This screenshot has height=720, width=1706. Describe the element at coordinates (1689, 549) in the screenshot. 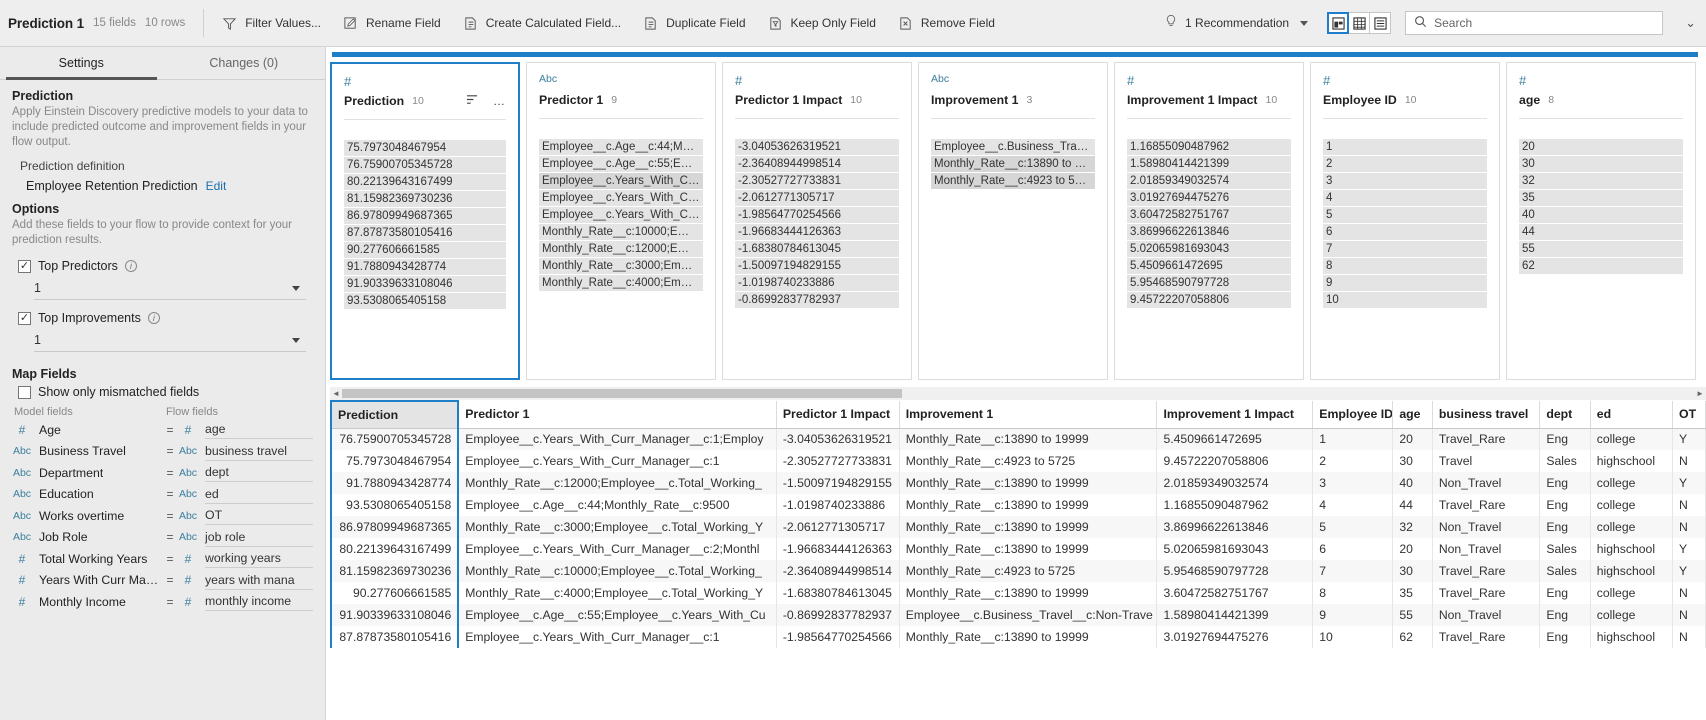

I see `table-cell: Y` at that location.